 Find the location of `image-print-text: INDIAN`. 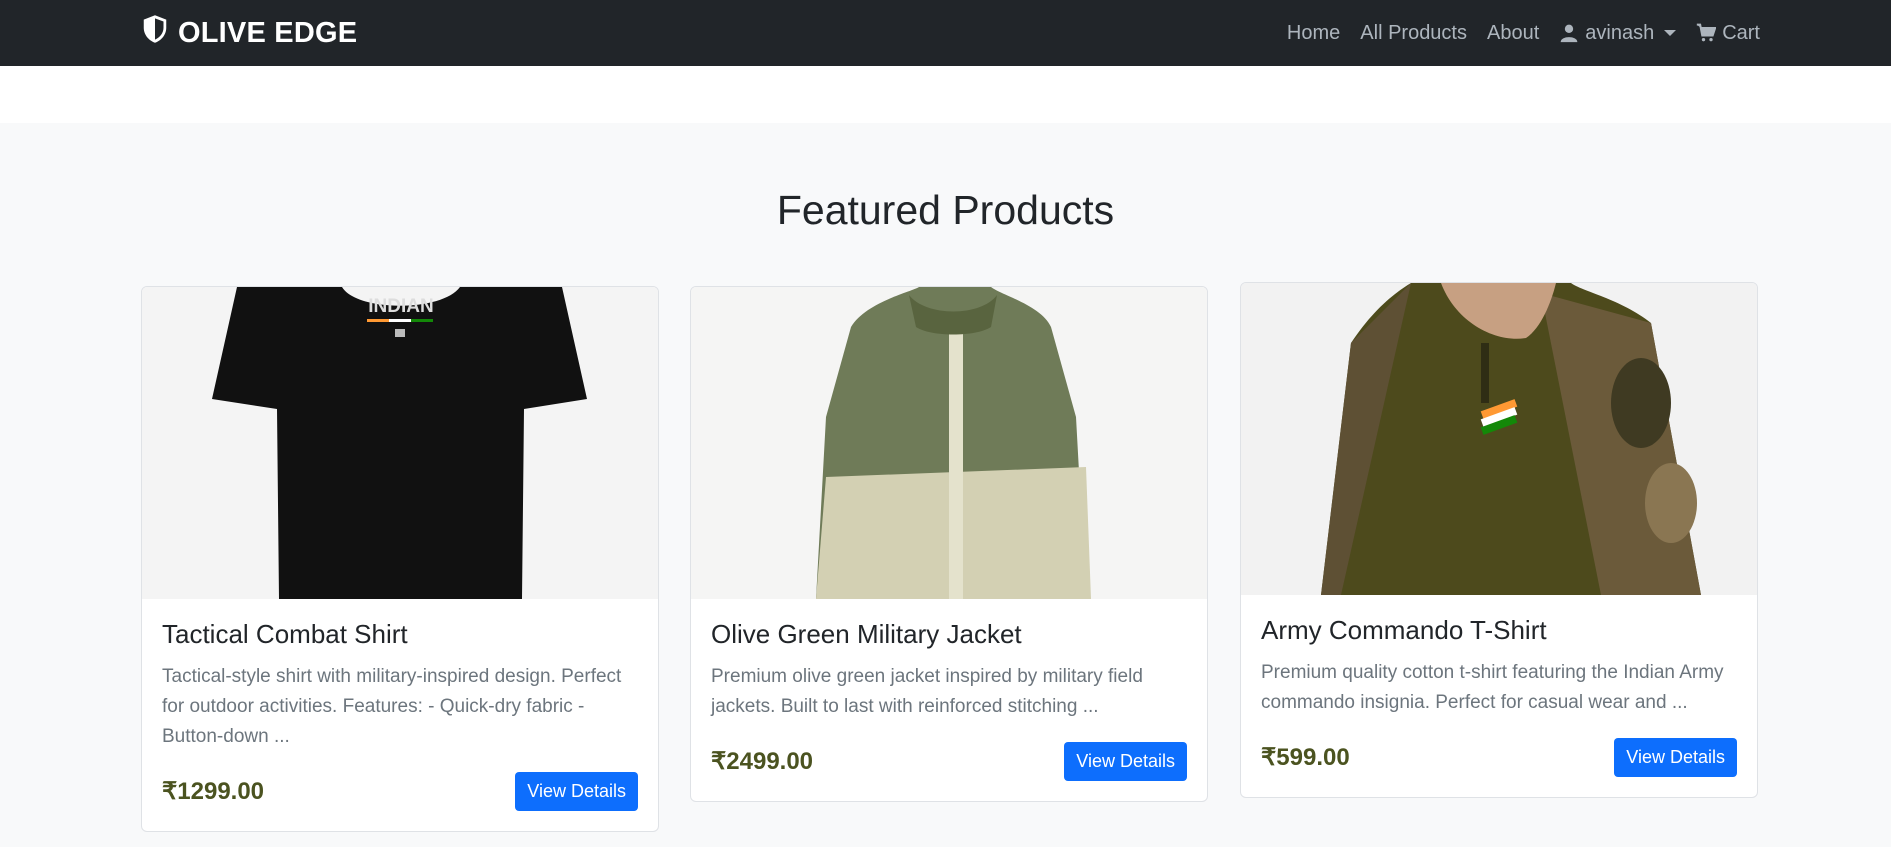

image-print-text: INDIAN is located at coordinates (400, 306).